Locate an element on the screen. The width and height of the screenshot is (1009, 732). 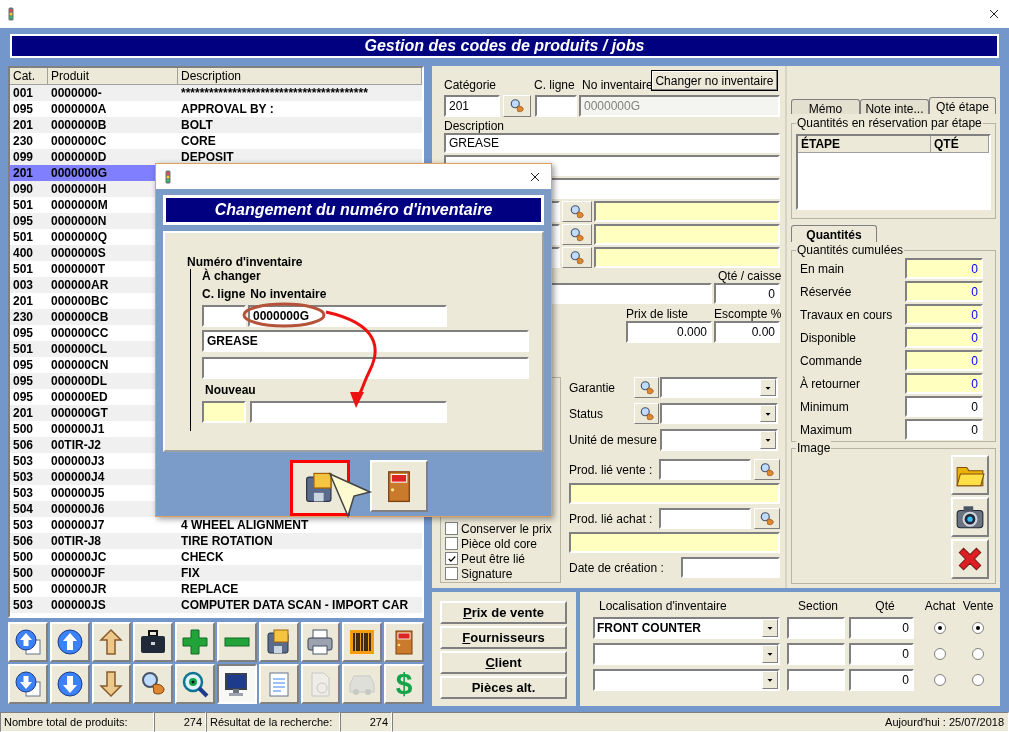
field-label: Date de création : is located at coordinates (617, 568).